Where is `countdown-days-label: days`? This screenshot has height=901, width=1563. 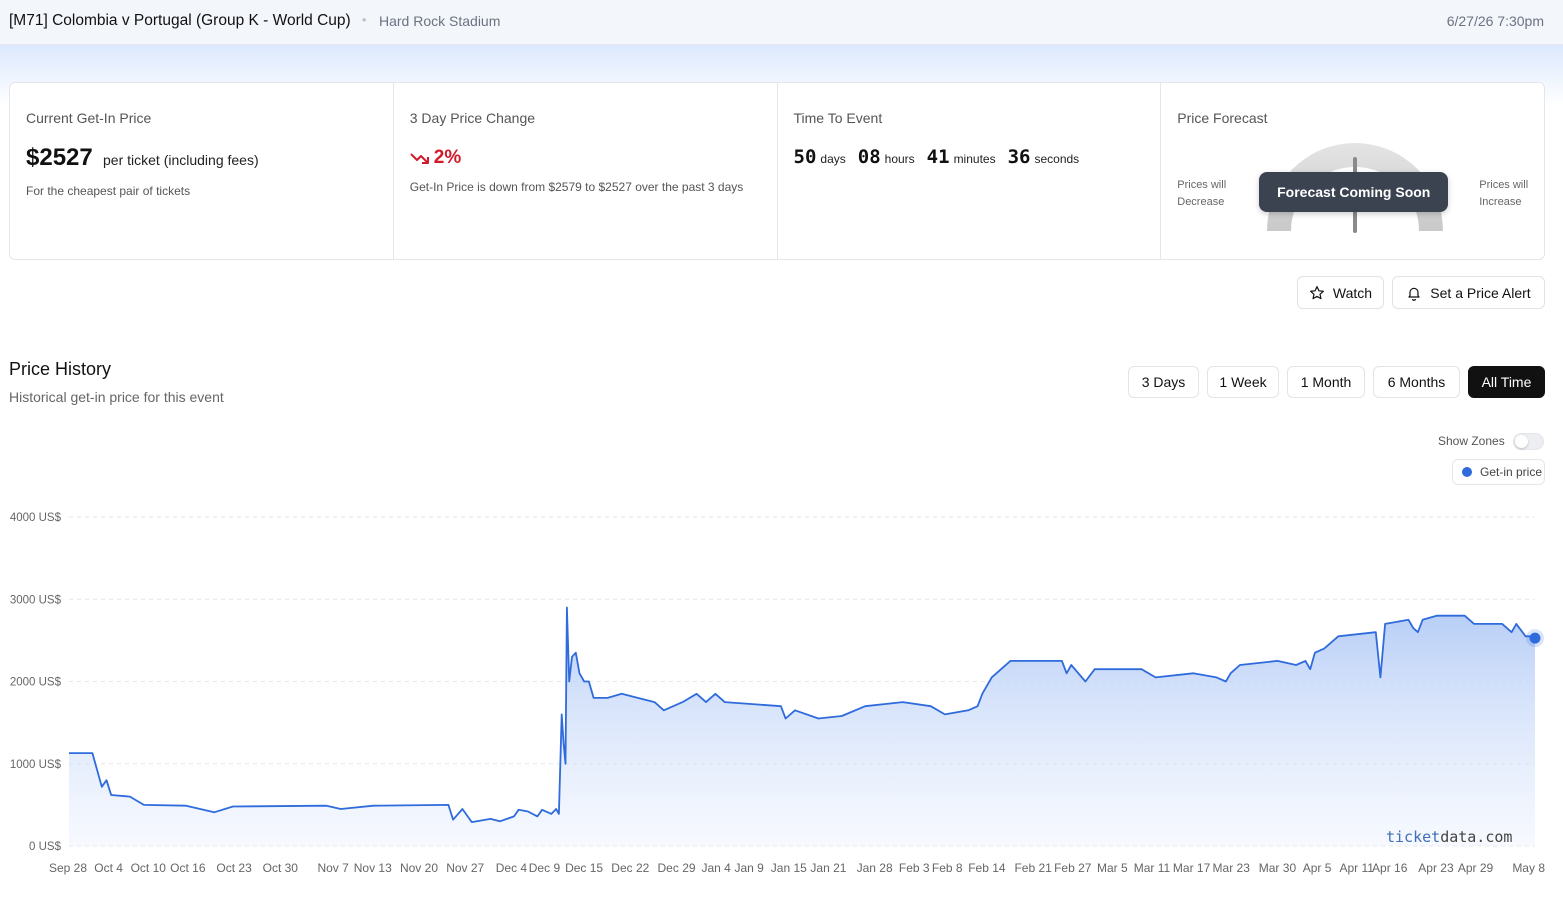
countdown-days-label: days is located at coordinates (833, 159).